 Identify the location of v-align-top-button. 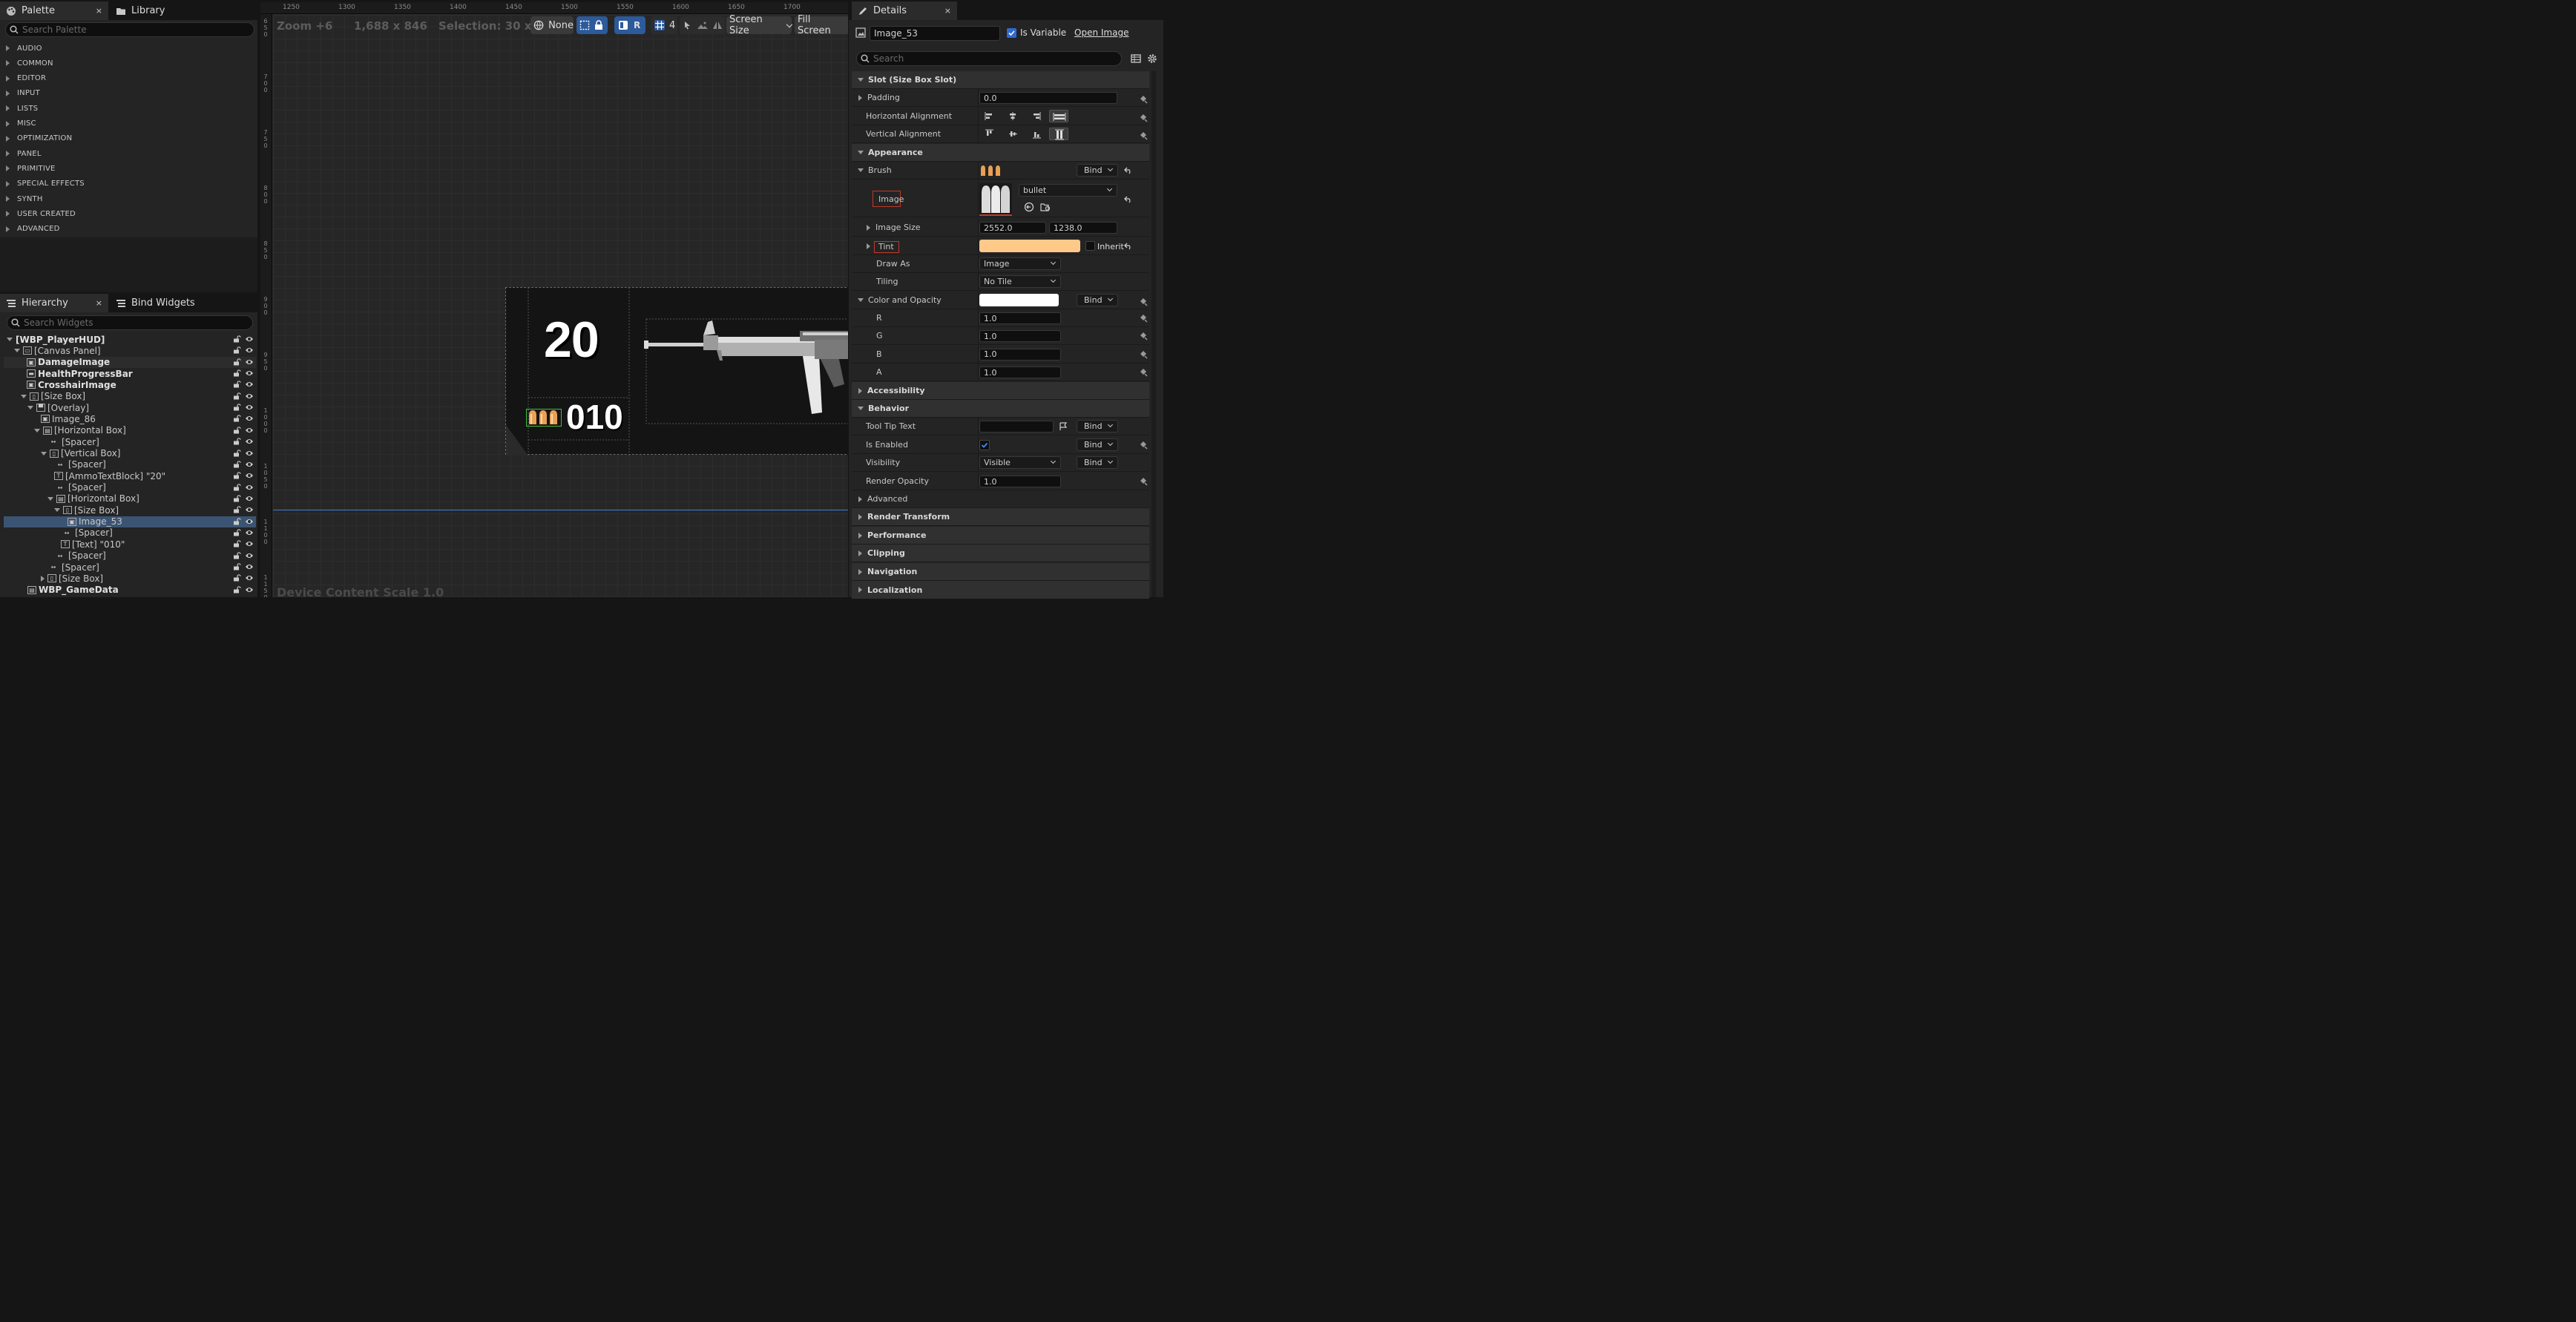
(989, 134).